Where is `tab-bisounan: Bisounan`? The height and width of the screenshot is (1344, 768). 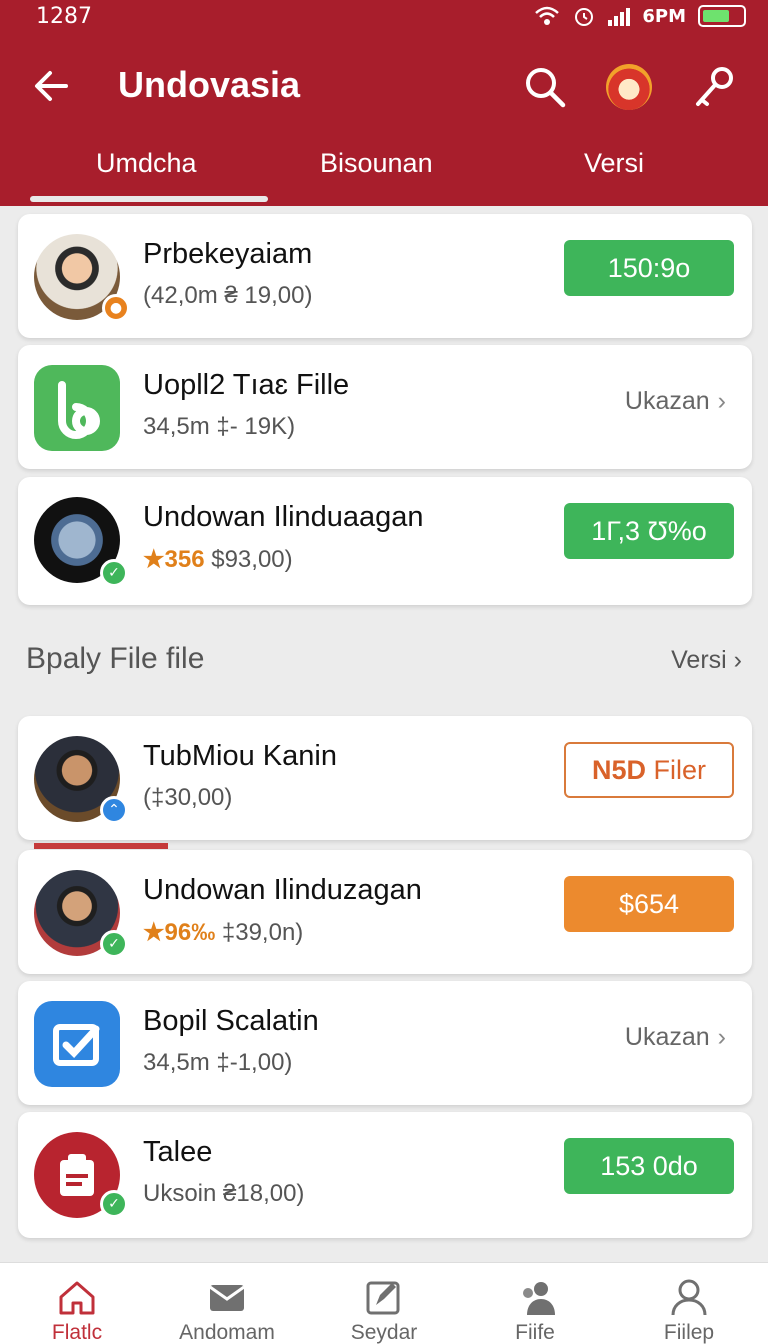
tab-bisounan: Bisounan is located at coordinates (376, 163).